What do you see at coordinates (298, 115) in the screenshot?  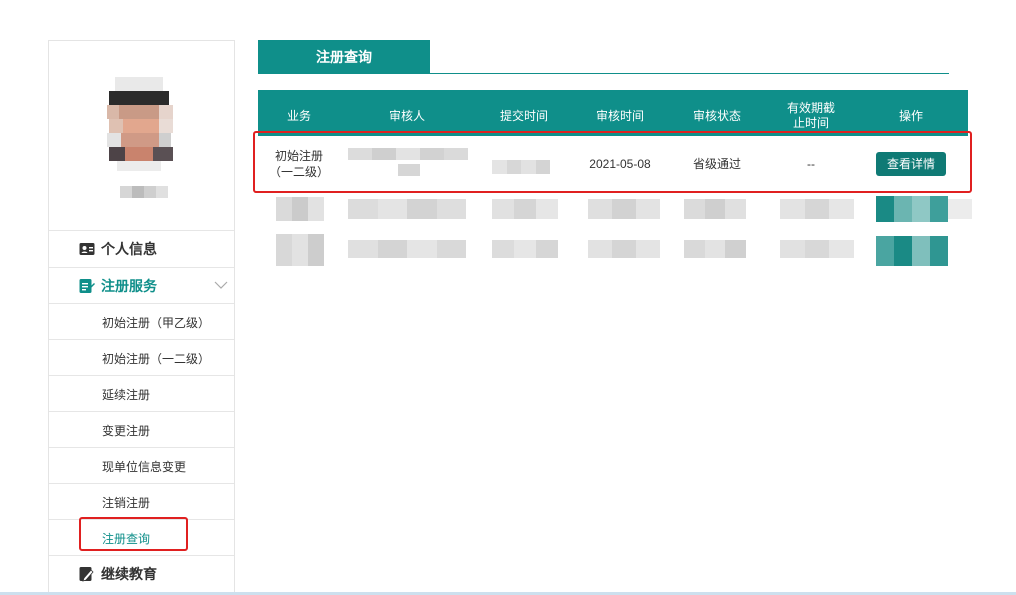 I see `col-business: 业务` at bounding box center [298, 115].